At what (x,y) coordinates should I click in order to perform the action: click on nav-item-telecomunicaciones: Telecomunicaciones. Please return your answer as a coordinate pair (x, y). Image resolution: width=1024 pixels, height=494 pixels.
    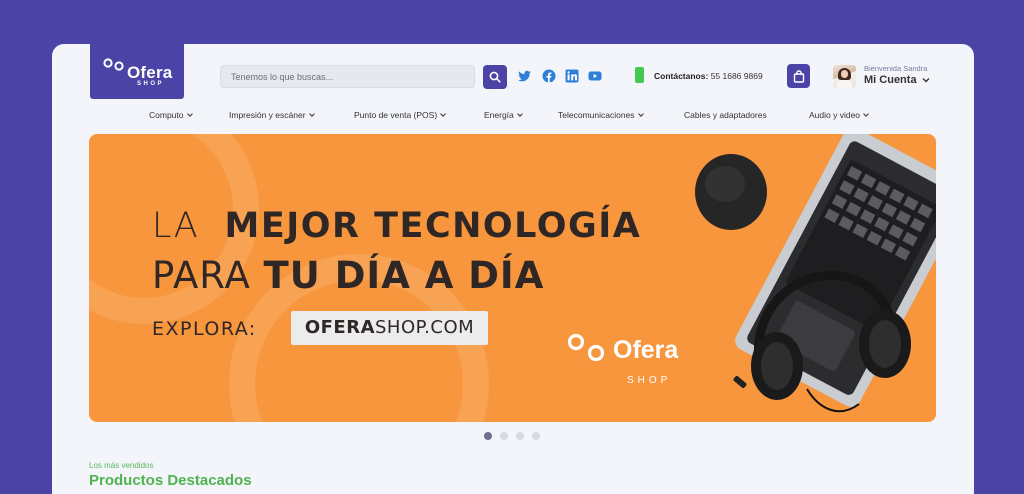
    Looking at the image, I should click on (601, 115).